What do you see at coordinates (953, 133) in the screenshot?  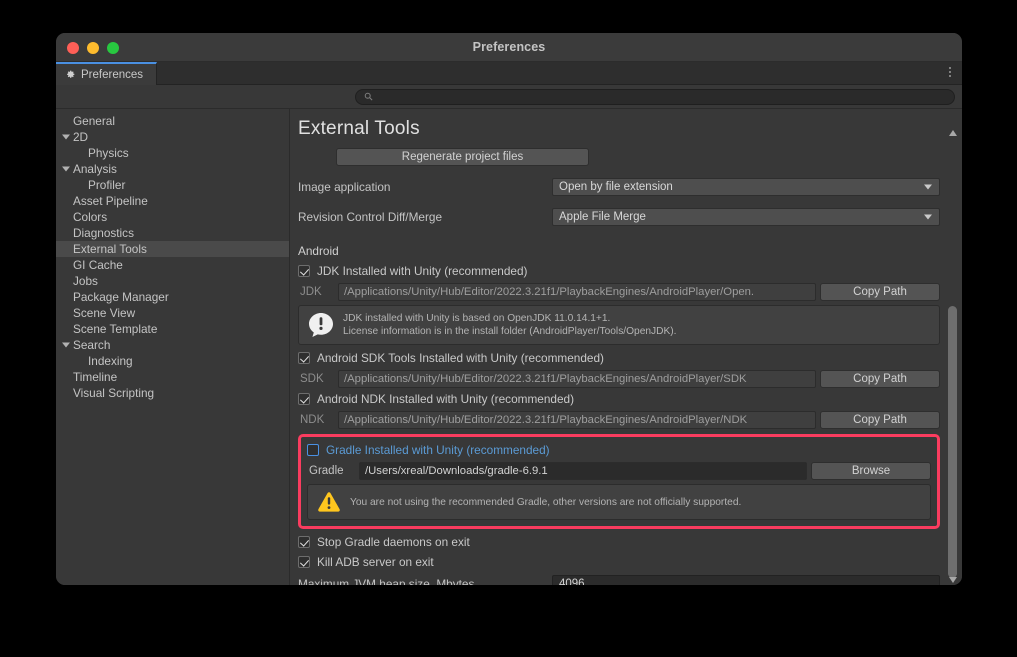 I see `scroll-up-arrow-icon` at bounding box center [953, 133].